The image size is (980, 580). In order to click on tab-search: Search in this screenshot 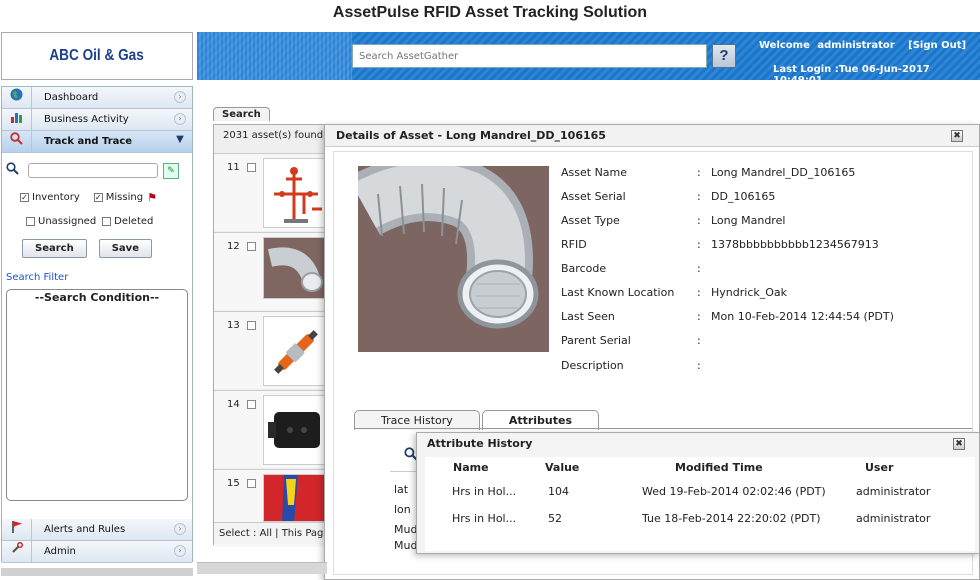, I will do `click(241, 114)`.